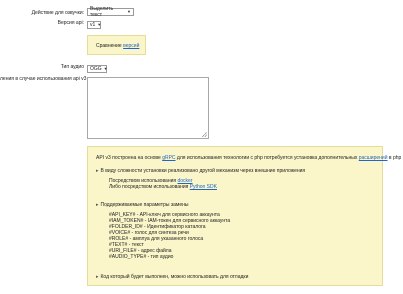 This screenshot has height=294, width=403. What do you see at coordinates (44, 79) in the screenshot?
I see `custom-command-label: ления в случае использования api v3:` at bounding box center [44, 79].